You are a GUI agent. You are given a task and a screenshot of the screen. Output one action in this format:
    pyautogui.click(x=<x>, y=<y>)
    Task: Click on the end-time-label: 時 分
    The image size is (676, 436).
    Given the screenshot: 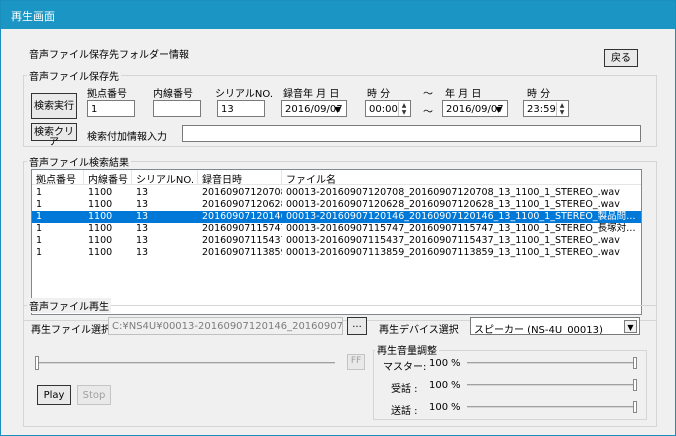 What is the action you would take?
    pyautogui.click(x=539, y=94)
    